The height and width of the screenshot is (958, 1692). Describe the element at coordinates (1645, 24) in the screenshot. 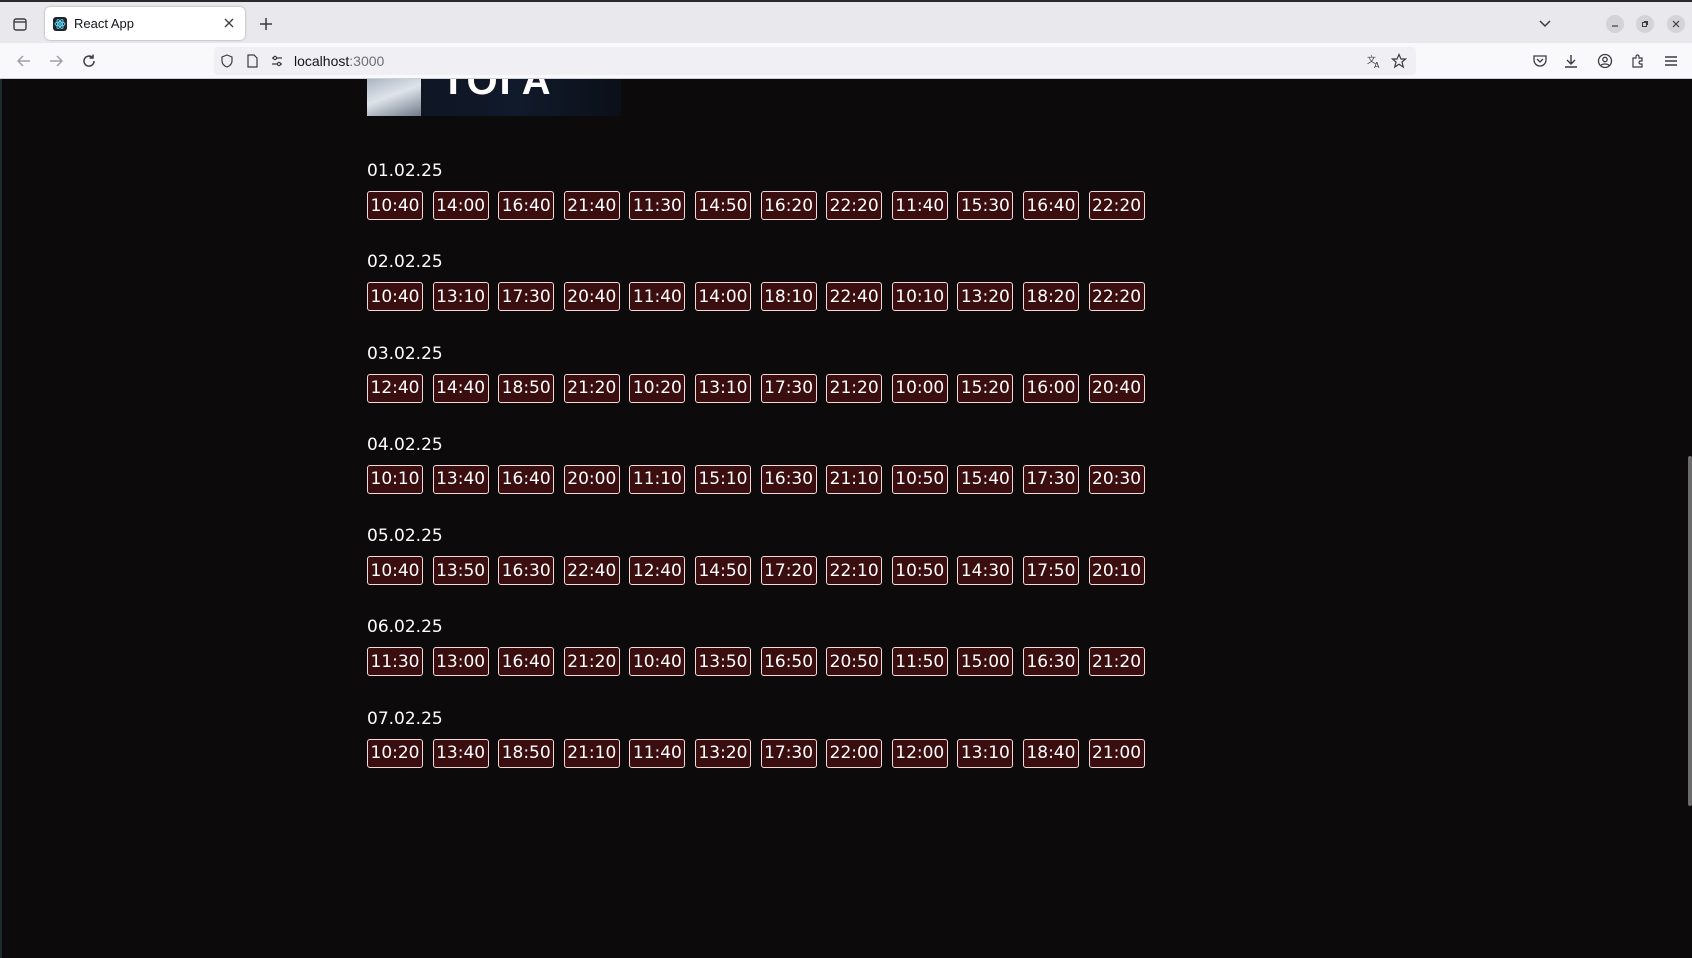

I see `restore-icon` at that location.